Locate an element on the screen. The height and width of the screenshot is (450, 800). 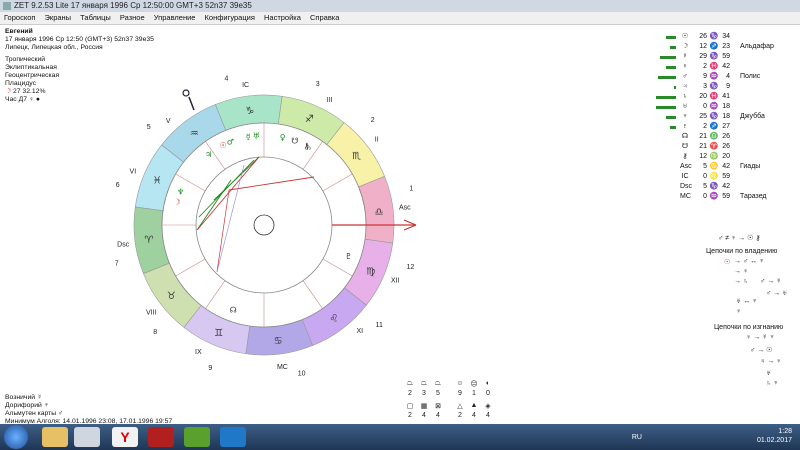
planet-glyph: ☊ is located at coordinates (685, 136).